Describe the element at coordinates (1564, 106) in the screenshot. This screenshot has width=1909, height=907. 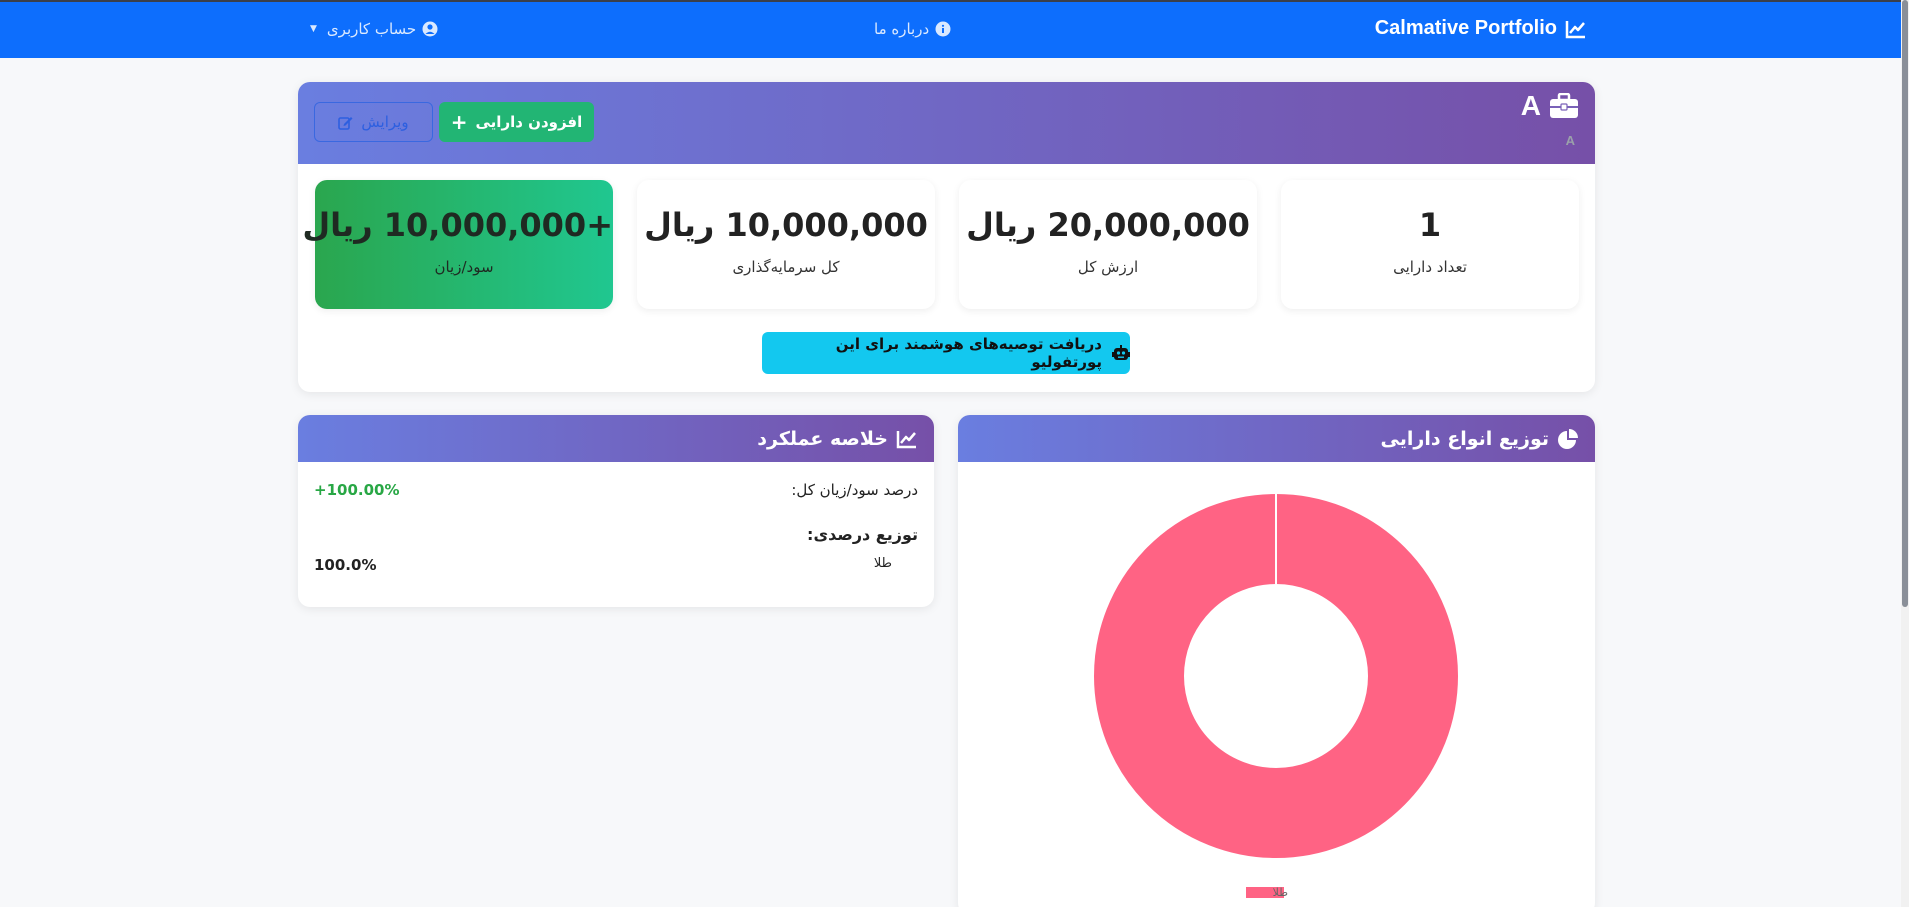
I see `briefcase-icon` at that location.